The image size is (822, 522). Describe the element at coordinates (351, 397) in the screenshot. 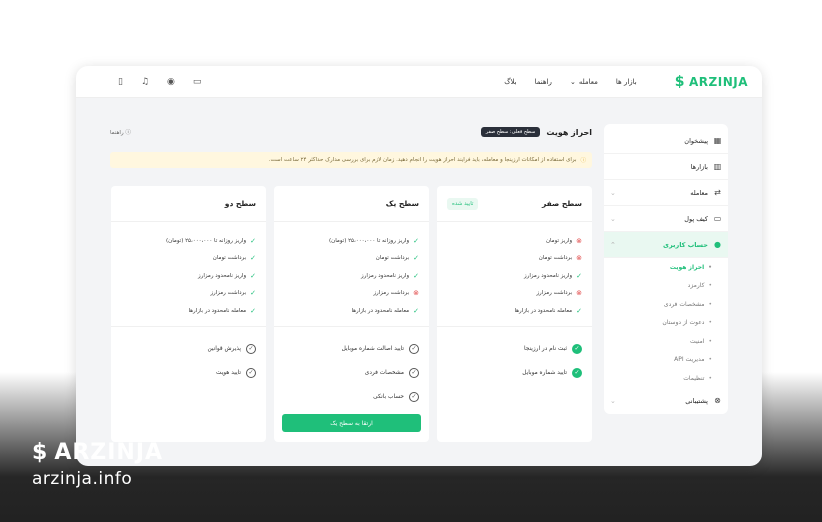

I see `requirement-row: ✓ حساب بانکی` at that location.